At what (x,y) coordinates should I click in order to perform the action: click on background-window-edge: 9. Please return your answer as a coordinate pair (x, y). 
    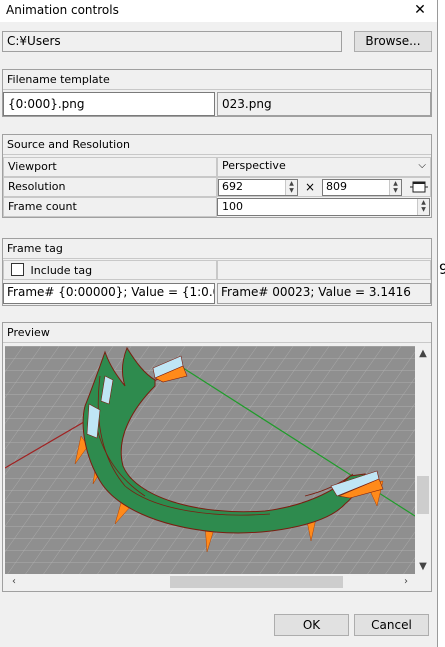
    Looking at the image, I should click on (441, 323).